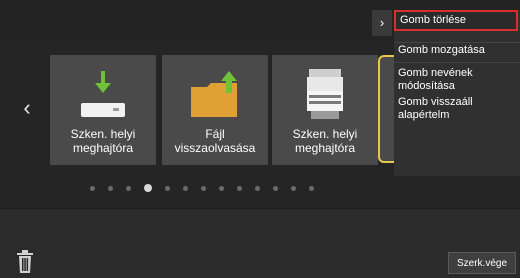  I want to click on menu-item-move-button: Gomb mozgatása, so click(457, 50).